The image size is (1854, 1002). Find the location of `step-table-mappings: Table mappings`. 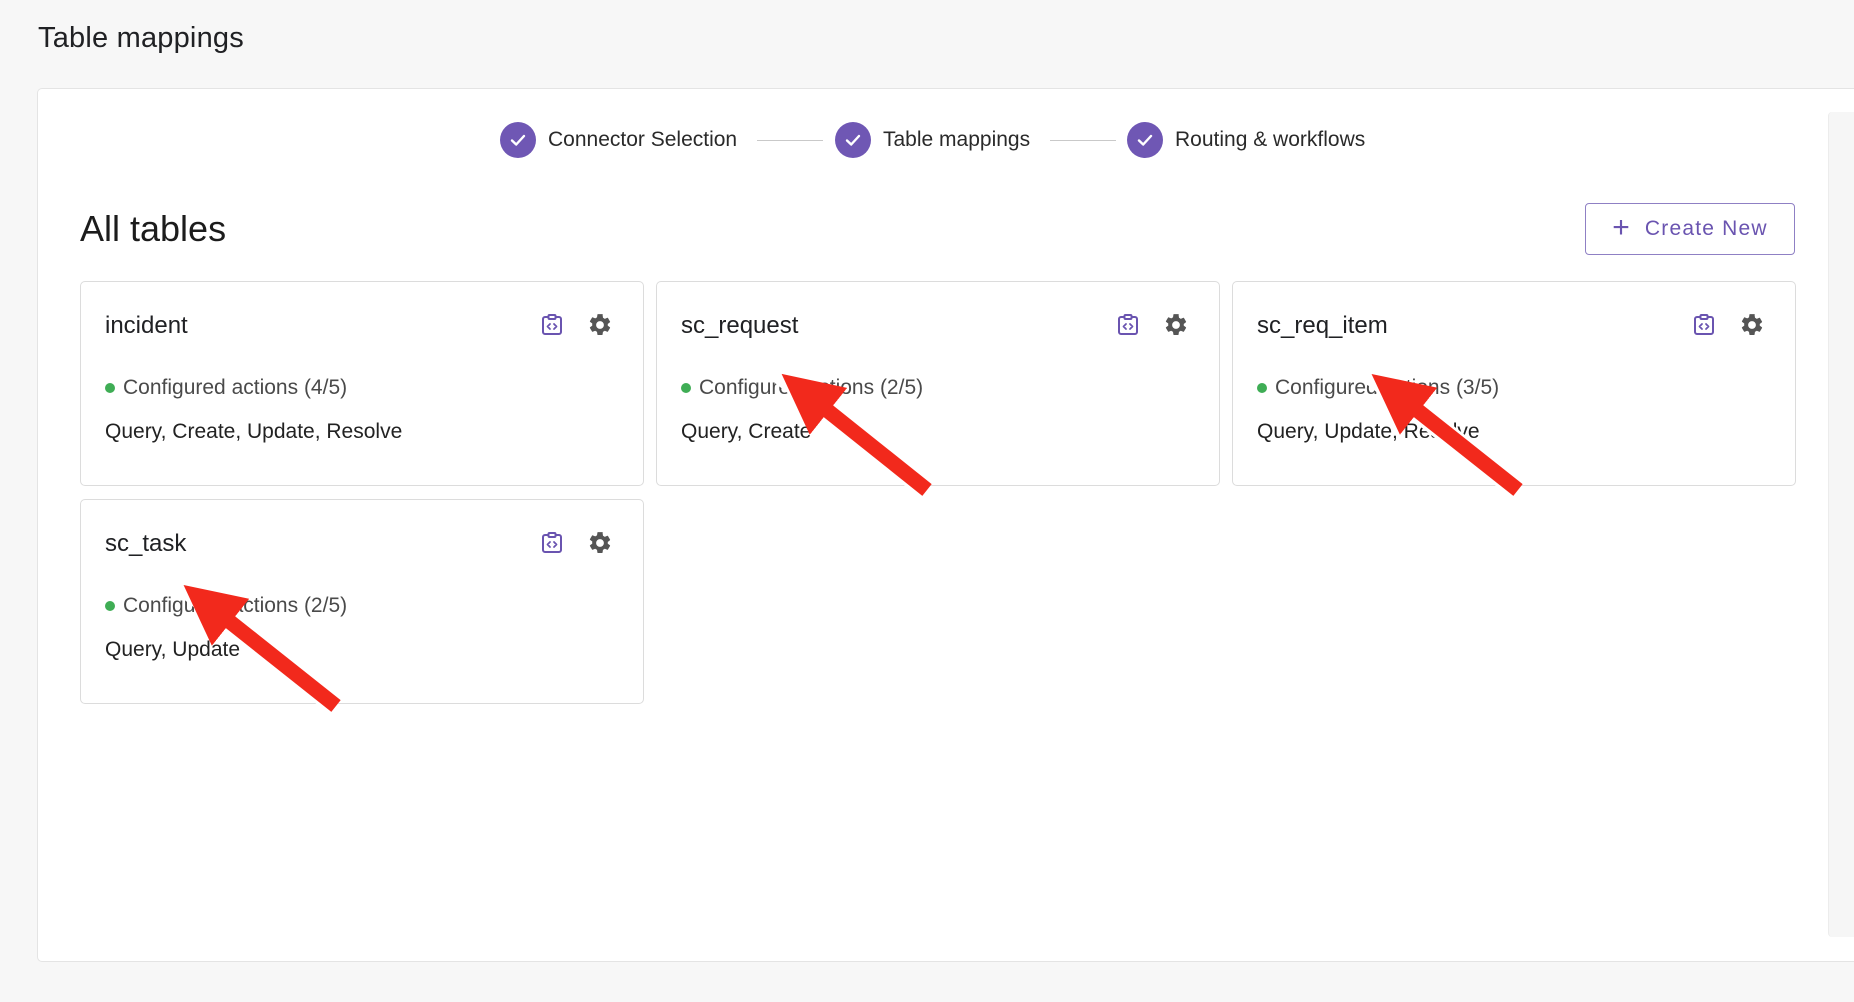

step-table-mappings: Table mappings is located at coordinates (932, 140).